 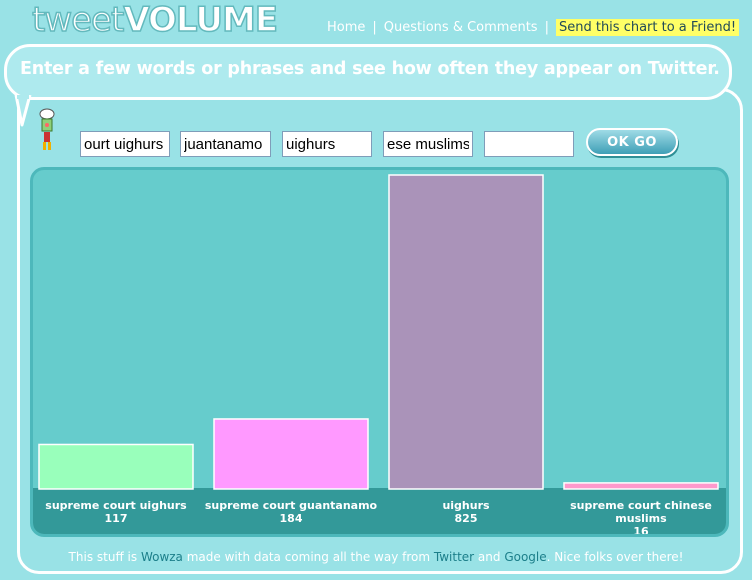 What do you see at coordinates (201, 20) in the screenshot?
I see `logo-part-volume: VOLUME` at bounding box center [201, 20].